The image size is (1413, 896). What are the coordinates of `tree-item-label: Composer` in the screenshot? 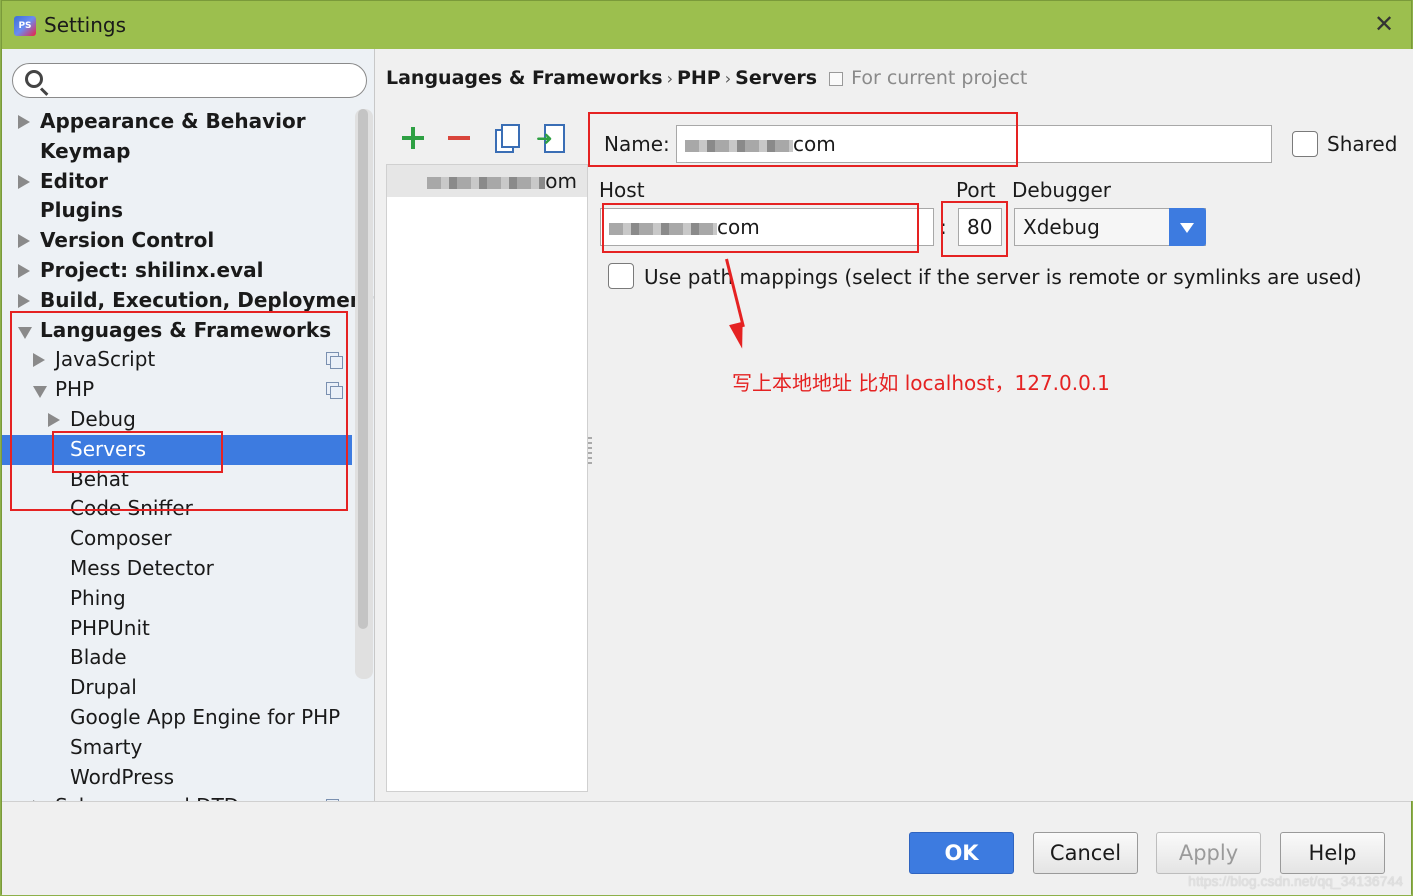 It's located at (121, 538).